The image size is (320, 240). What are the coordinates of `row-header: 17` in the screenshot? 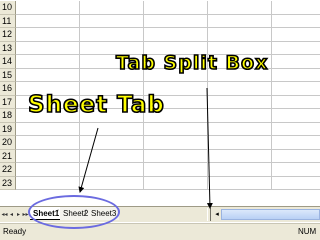 It's located at (8, 102).